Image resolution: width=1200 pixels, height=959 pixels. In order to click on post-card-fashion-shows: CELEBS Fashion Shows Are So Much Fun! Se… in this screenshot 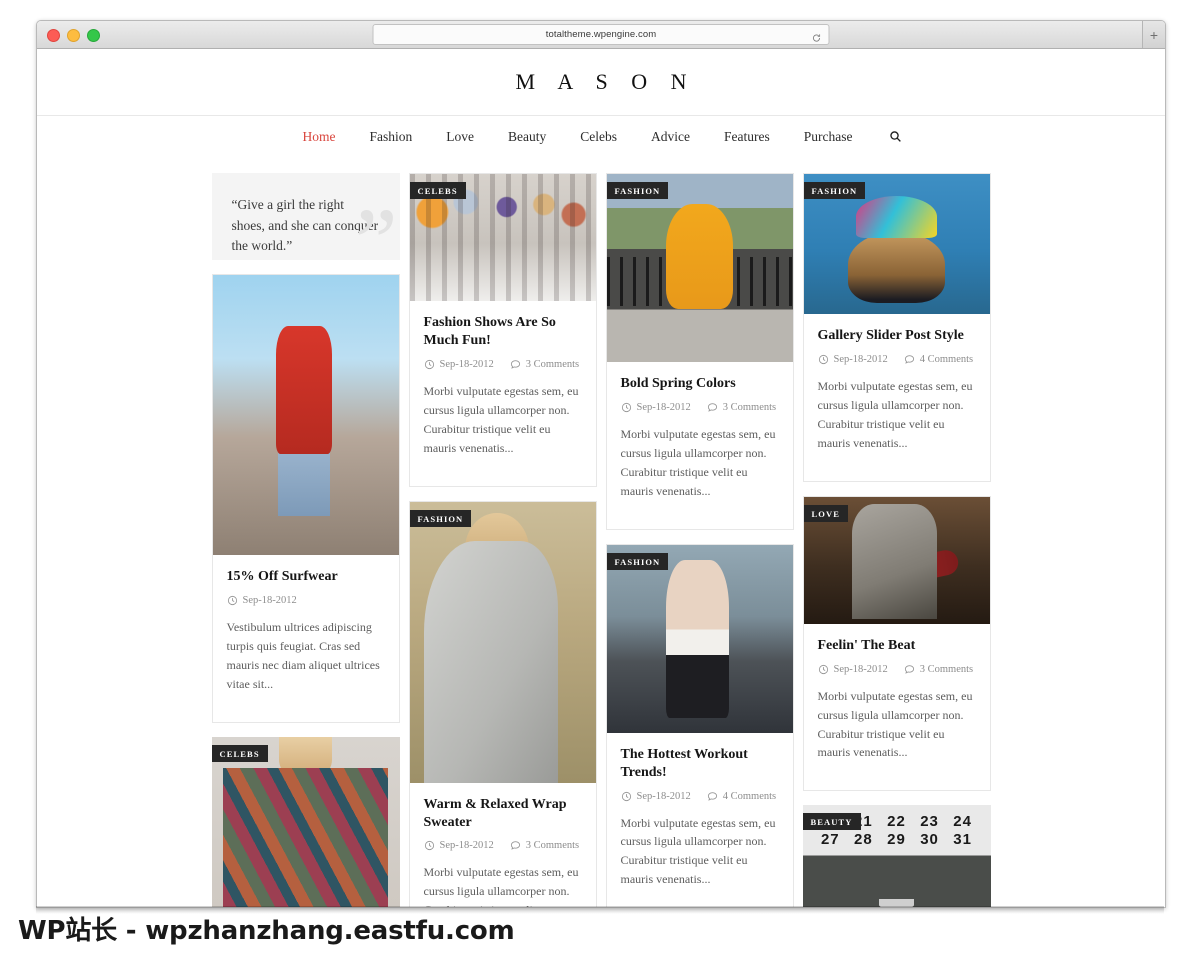, I will do `click(502, 330)`.